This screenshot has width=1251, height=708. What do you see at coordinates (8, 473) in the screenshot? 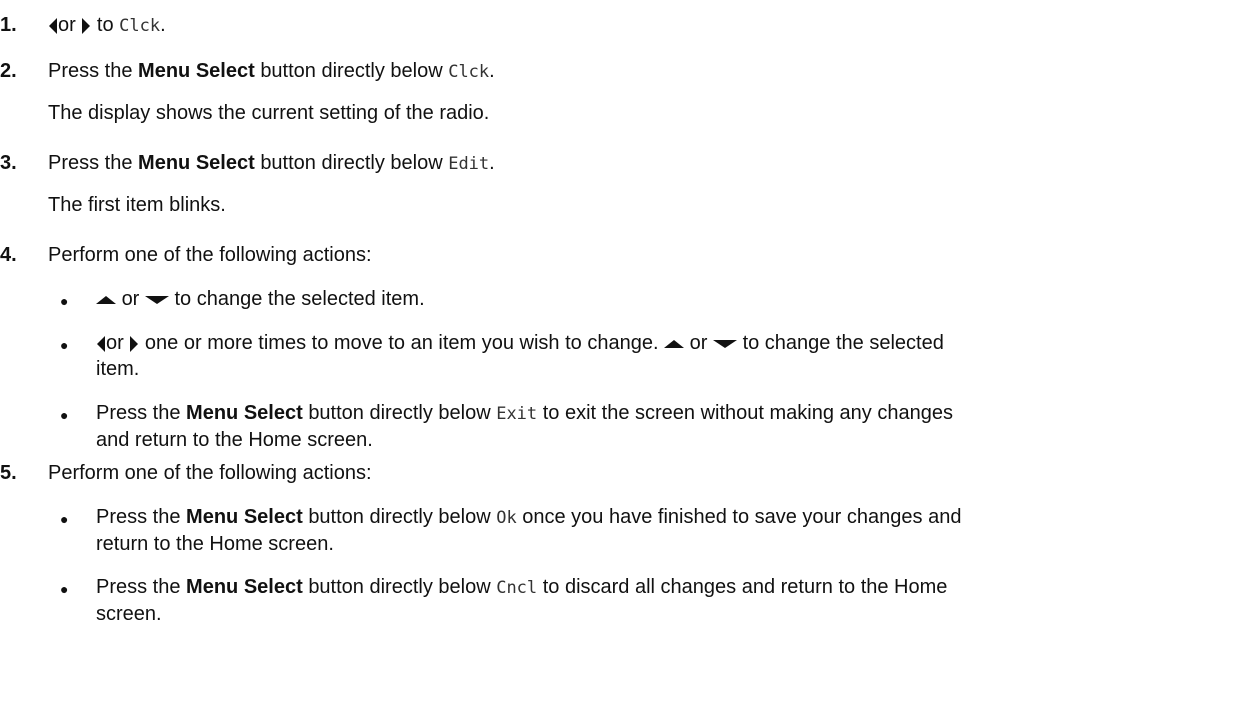
I see `step-number: 5.` at bounding box center [8, 473].